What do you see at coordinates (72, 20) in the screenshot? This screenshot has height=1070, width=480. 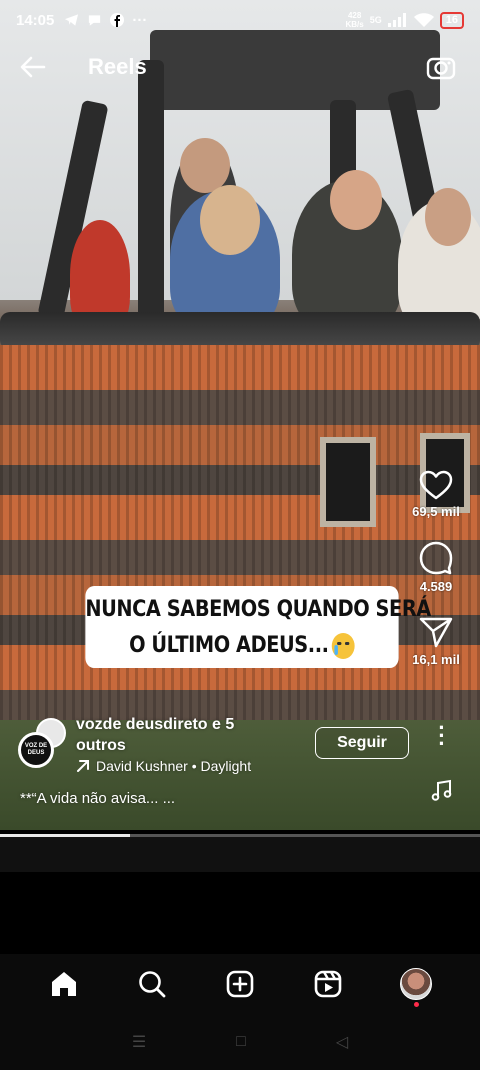 I see `telegram-icon` at bounding box center [72, 20].